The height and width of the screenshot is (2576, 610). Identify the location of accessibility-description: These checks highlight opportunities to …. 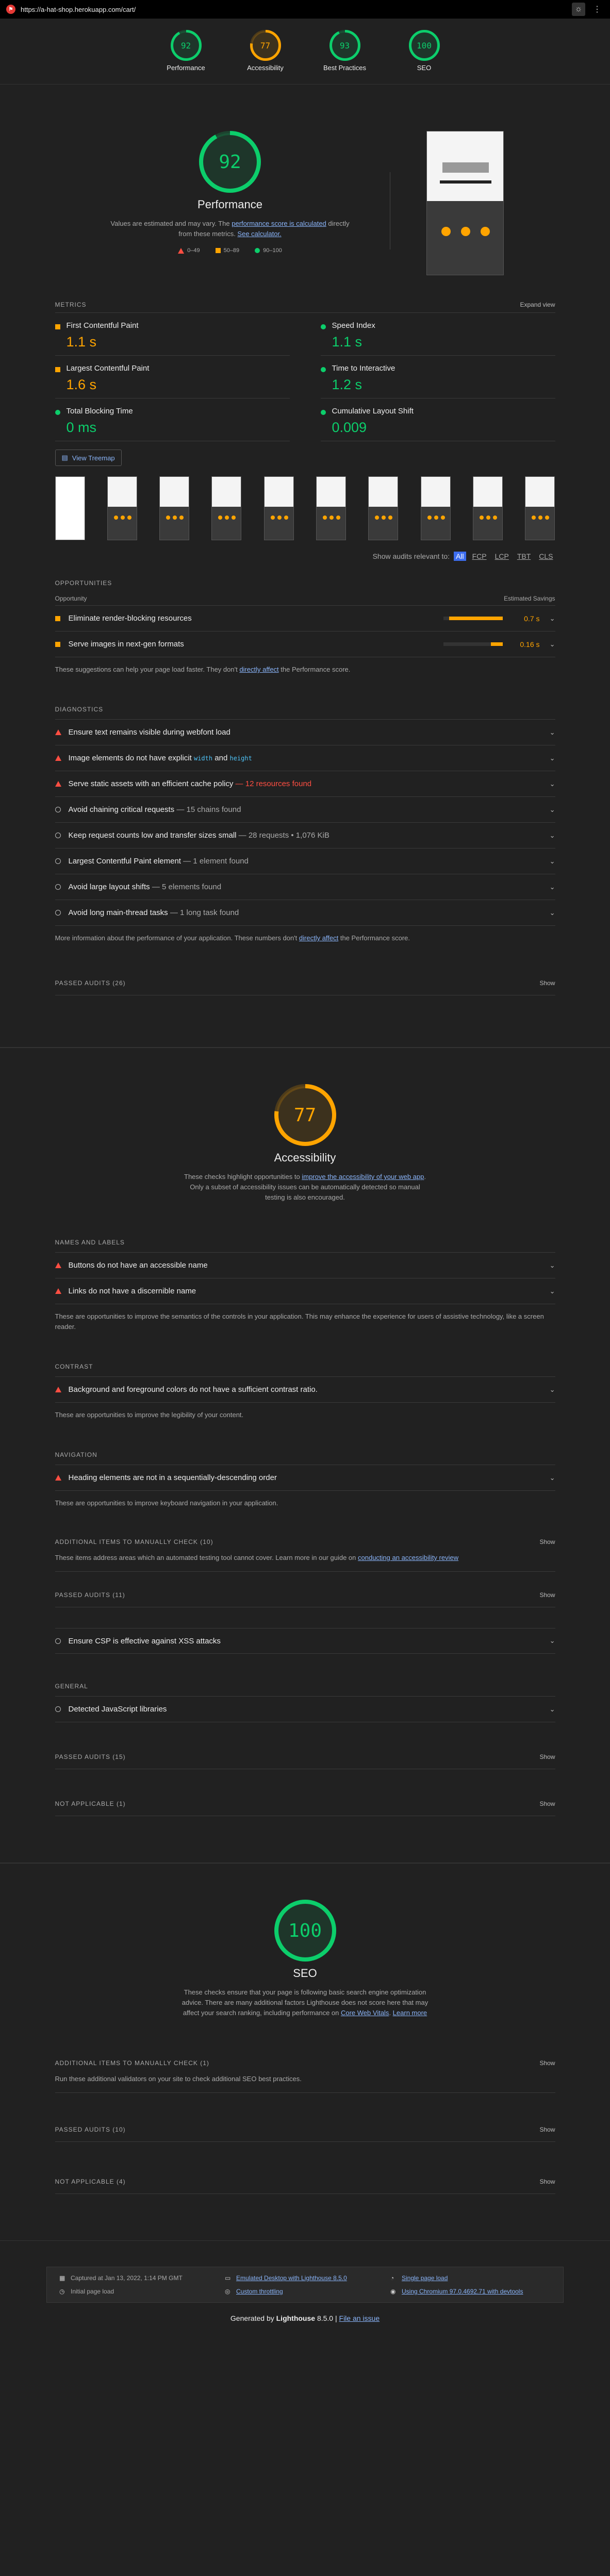
(305, 1187).